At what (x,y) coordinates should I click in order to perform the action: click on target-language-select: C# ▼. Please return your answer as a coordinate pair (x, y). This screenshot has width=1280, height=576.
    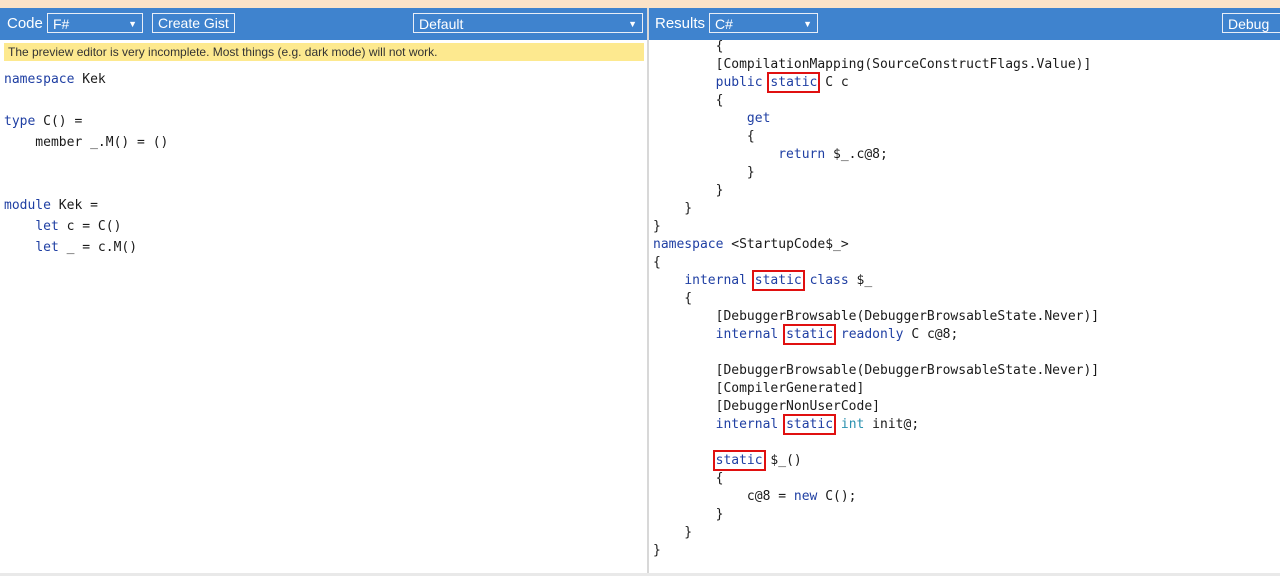
    Looking at the image, I should click on (763, 23).